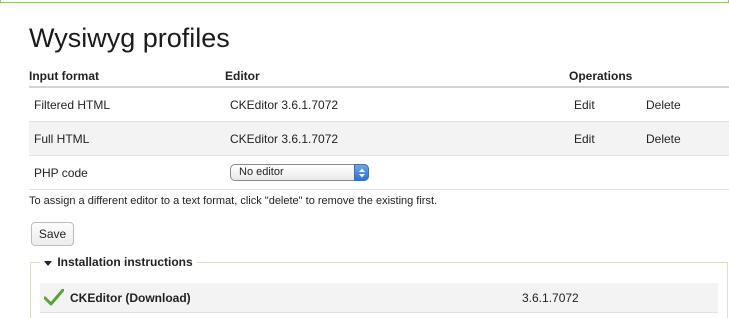 The image size is (729, 318). What do you see at coordinates (261, 172) in the screenshot?
I see `editor-select-value: No editor` at bounding box center [261, 172].